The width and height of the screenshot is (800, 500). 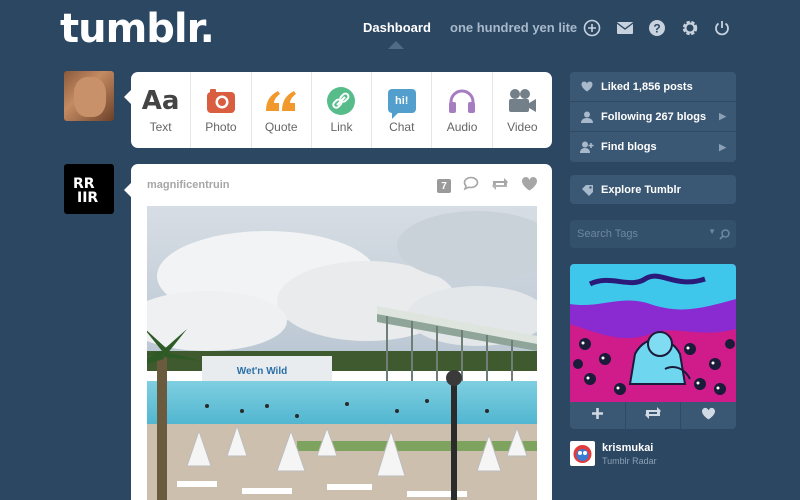 I want to click on nav-blog-link: one hundred yen lite, so click(x=513, y=27).